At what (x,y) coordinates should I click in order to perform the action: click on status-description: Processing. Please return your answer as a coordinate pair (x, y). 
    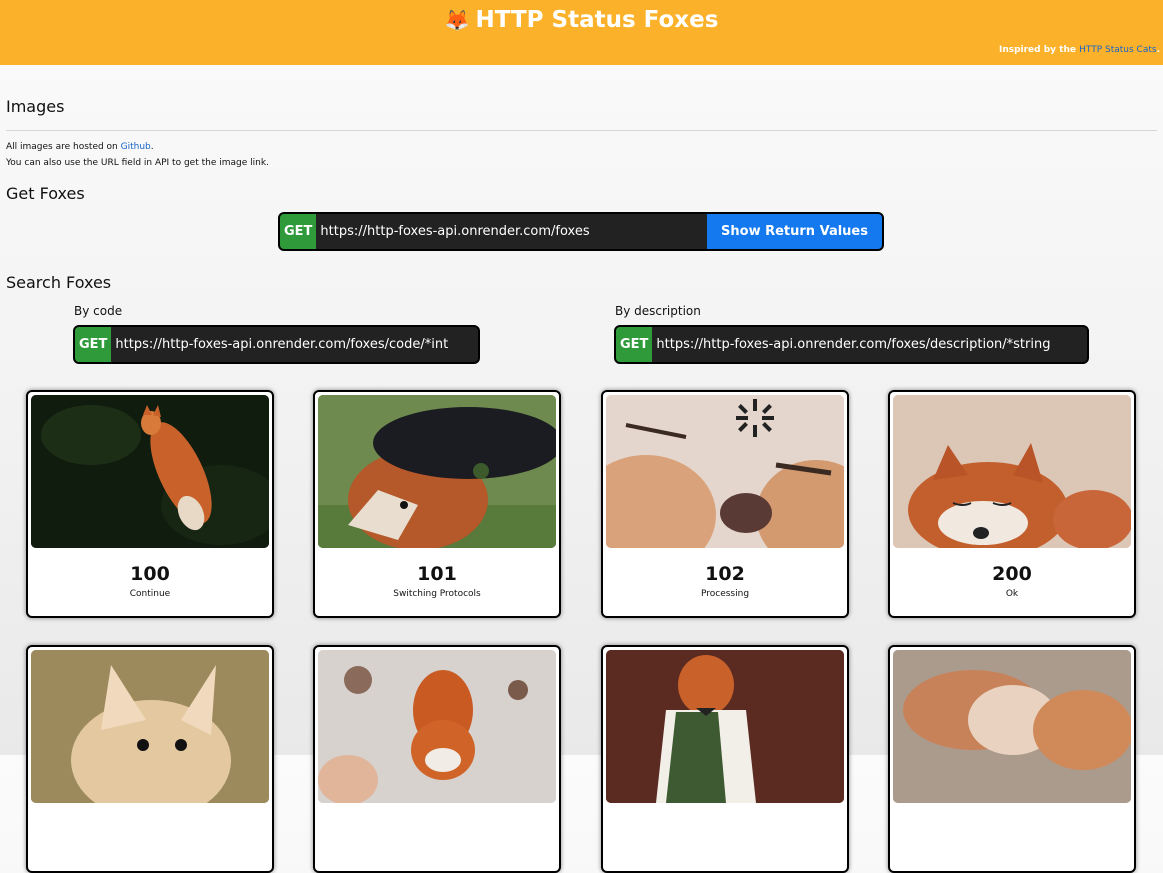
    Looking at the image, I should click on (725, 594).